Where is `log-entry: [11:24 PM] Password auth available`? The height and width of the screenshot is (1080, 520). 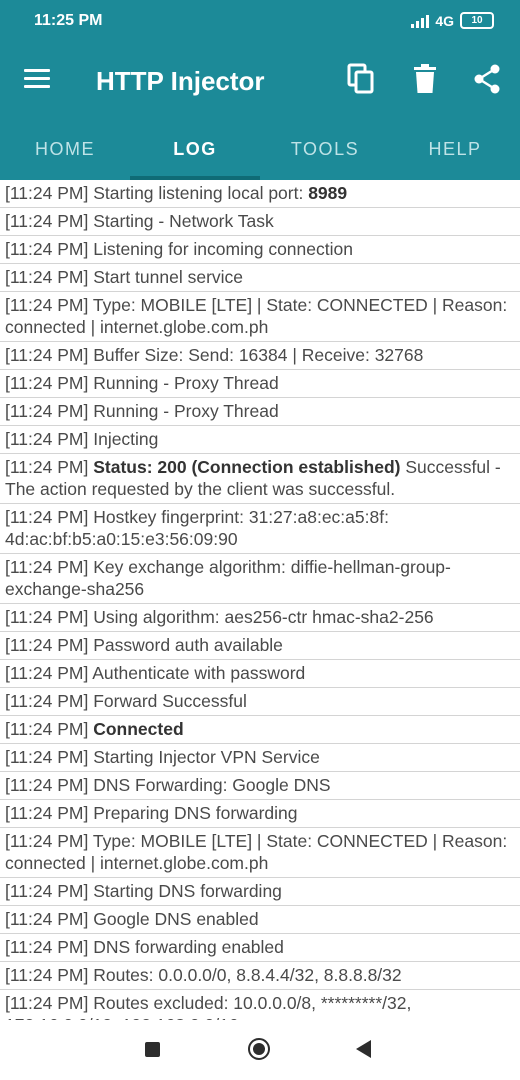
log-entry: [11:24 PM] Password auth available is located at coordinates (260, 646).